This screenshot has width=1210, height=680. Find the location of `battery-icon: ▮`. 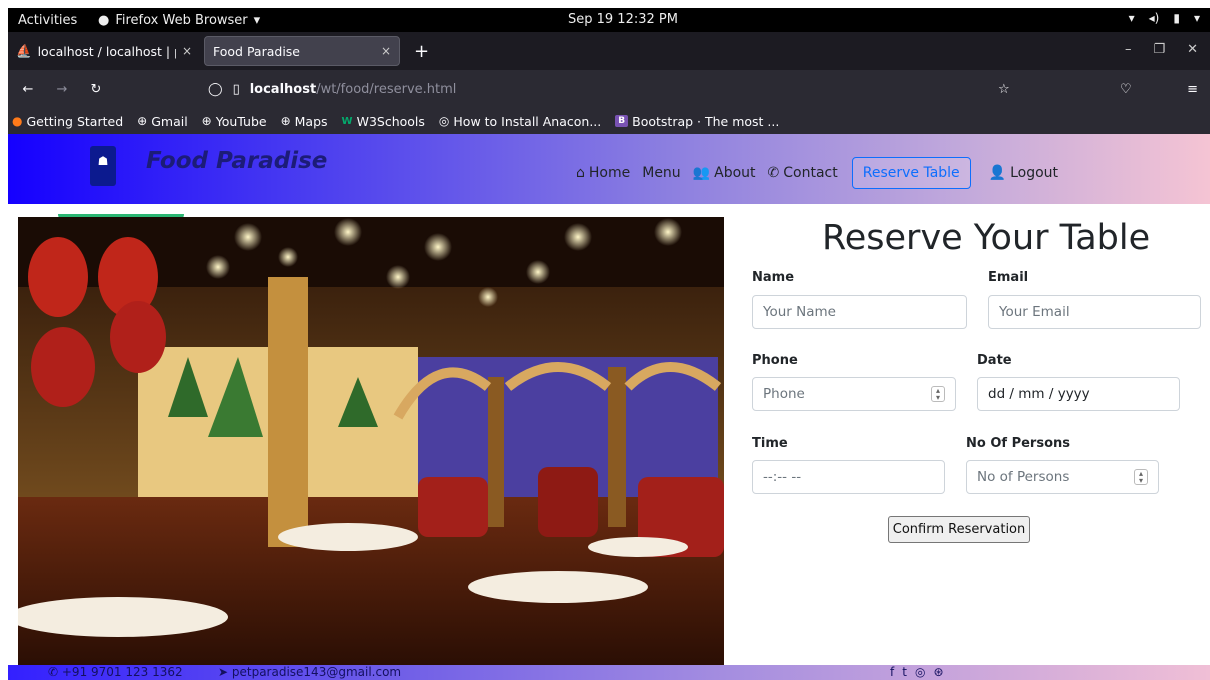

battery-icon: ▮ is located at coordinates (1176, 18).